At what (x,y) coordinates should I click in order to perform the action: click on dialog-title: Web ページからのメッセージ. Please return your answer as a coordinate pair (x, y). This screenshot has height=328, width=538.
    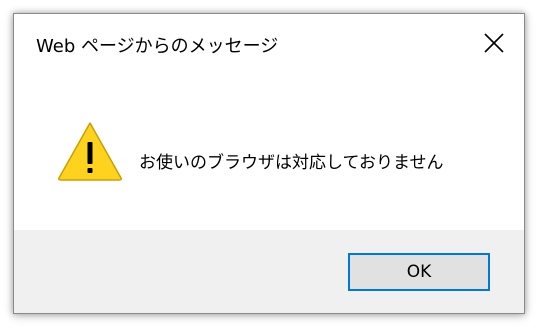
    Looking at the image, I should click on (157, 46).